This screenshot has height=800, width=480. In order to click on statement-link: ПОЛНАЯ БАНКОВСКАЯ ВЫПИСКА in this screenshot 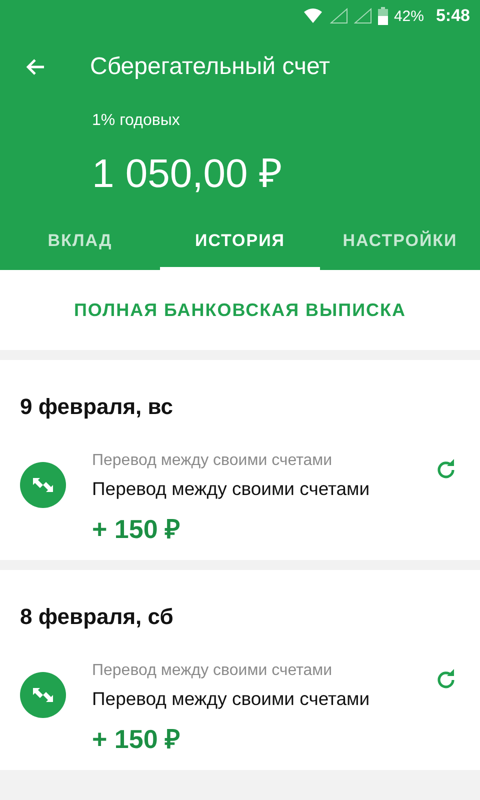, I will do `click(240, 310)`.